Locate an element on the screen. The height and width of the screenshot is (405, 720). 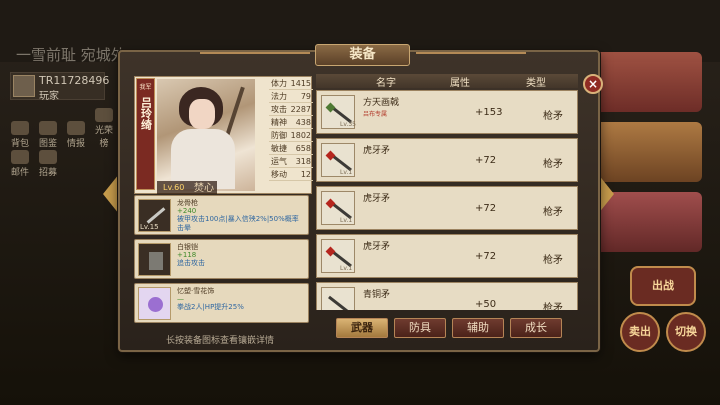
equip-bonus: +118 is located at coordinates (187, 255).